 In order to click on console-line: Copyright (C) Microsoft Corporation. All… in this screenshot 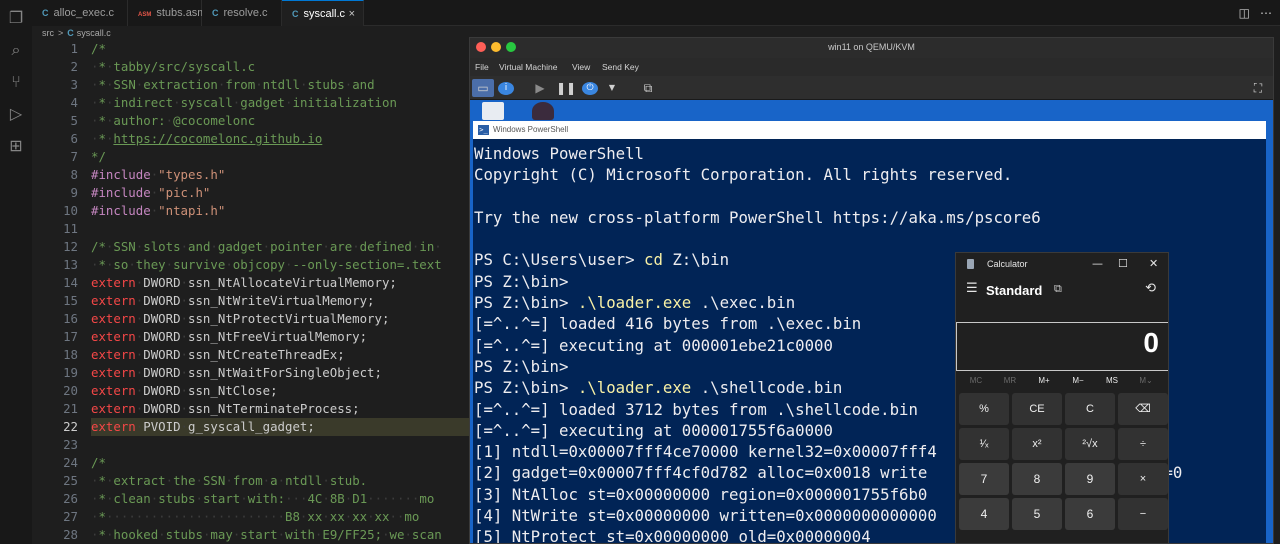, I will do `click(743, 175)`.